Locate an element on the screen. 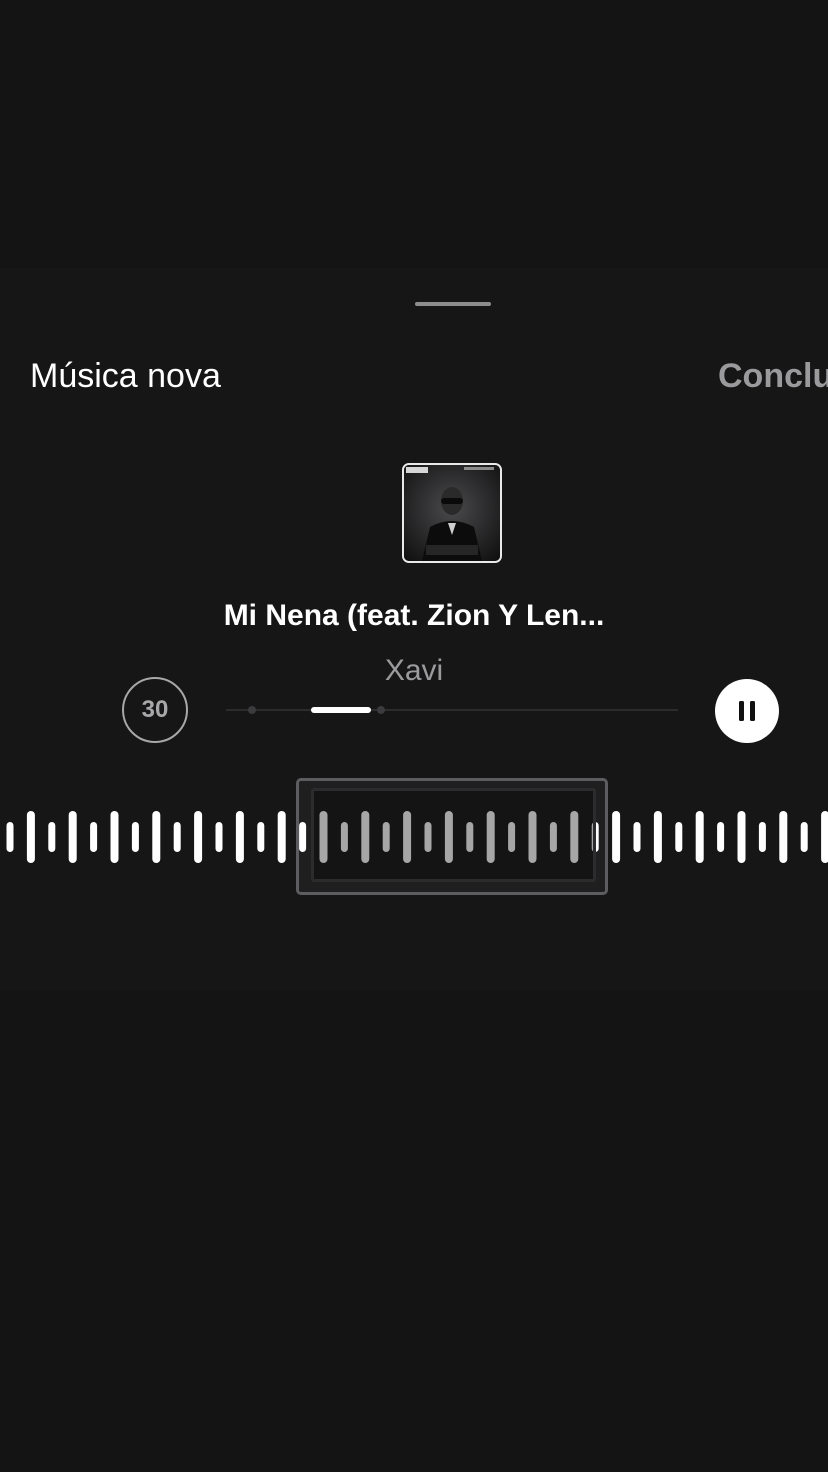 The image size is (828, 1472). clip-start-marker is located at coordinates (252, 710).